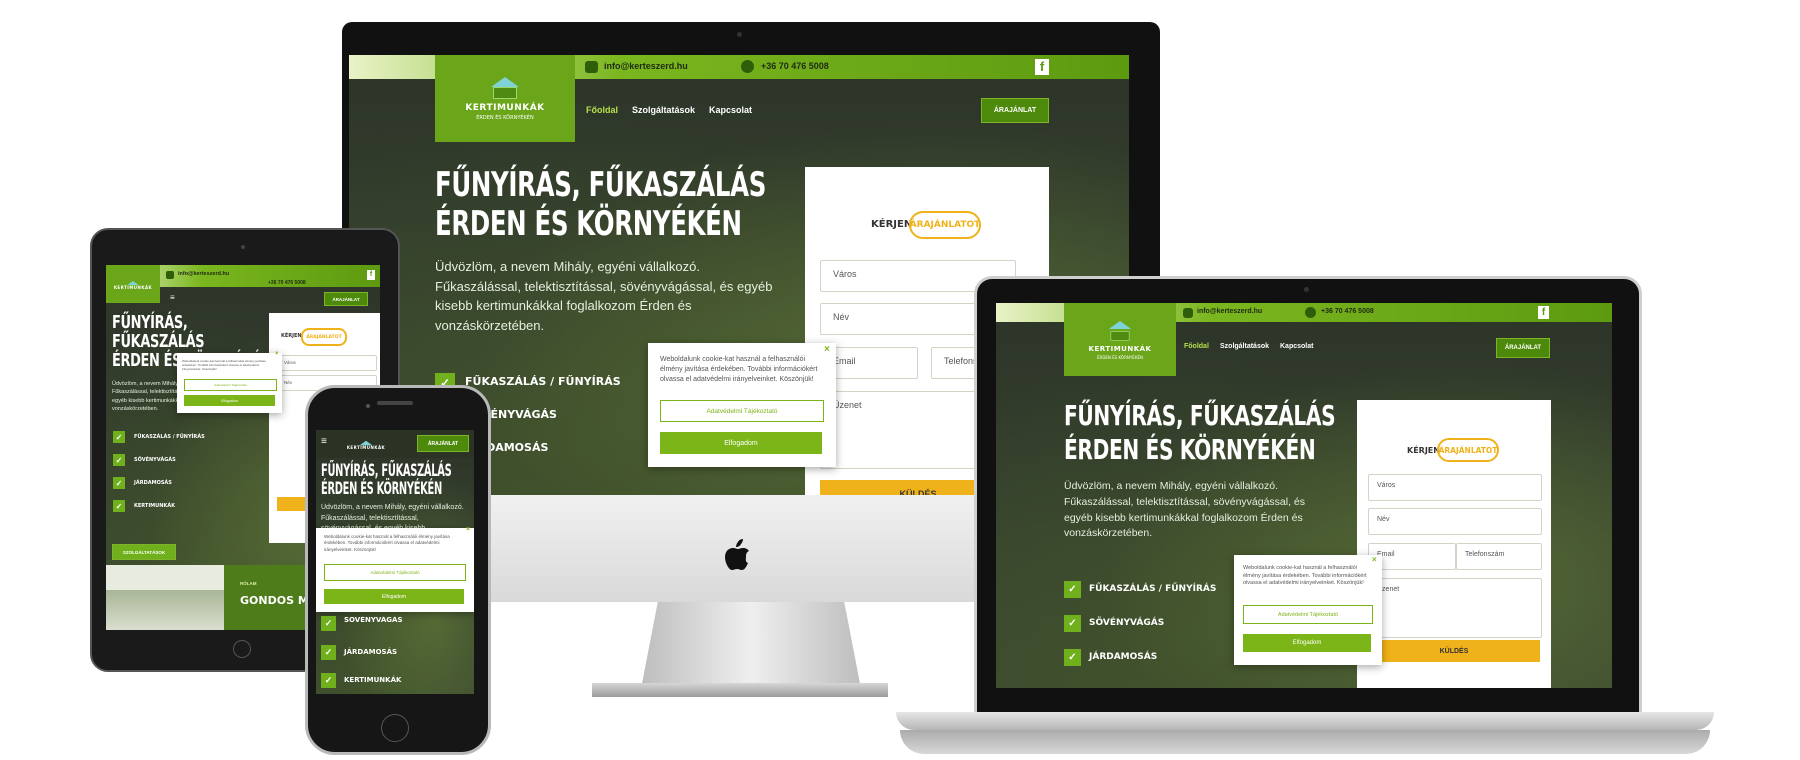 Image resolution: width=1800 pixels, height=760 pixels. Describe the element at coordinates (1454, 651) in the screenshot. I see `send-button: KÜLDÉS` at that location.